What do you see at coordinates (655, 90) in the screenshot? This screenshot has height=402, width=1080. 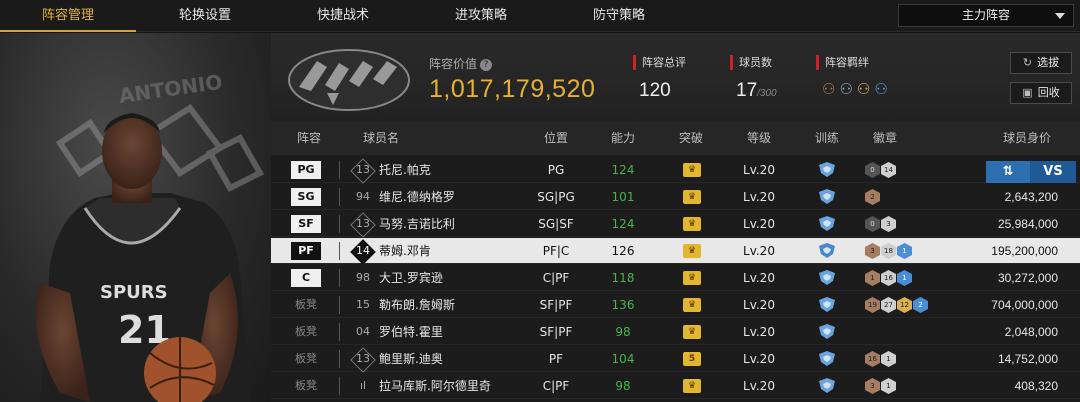 I see `lineup-rating-value: 120` at bounding box center [655, 90].